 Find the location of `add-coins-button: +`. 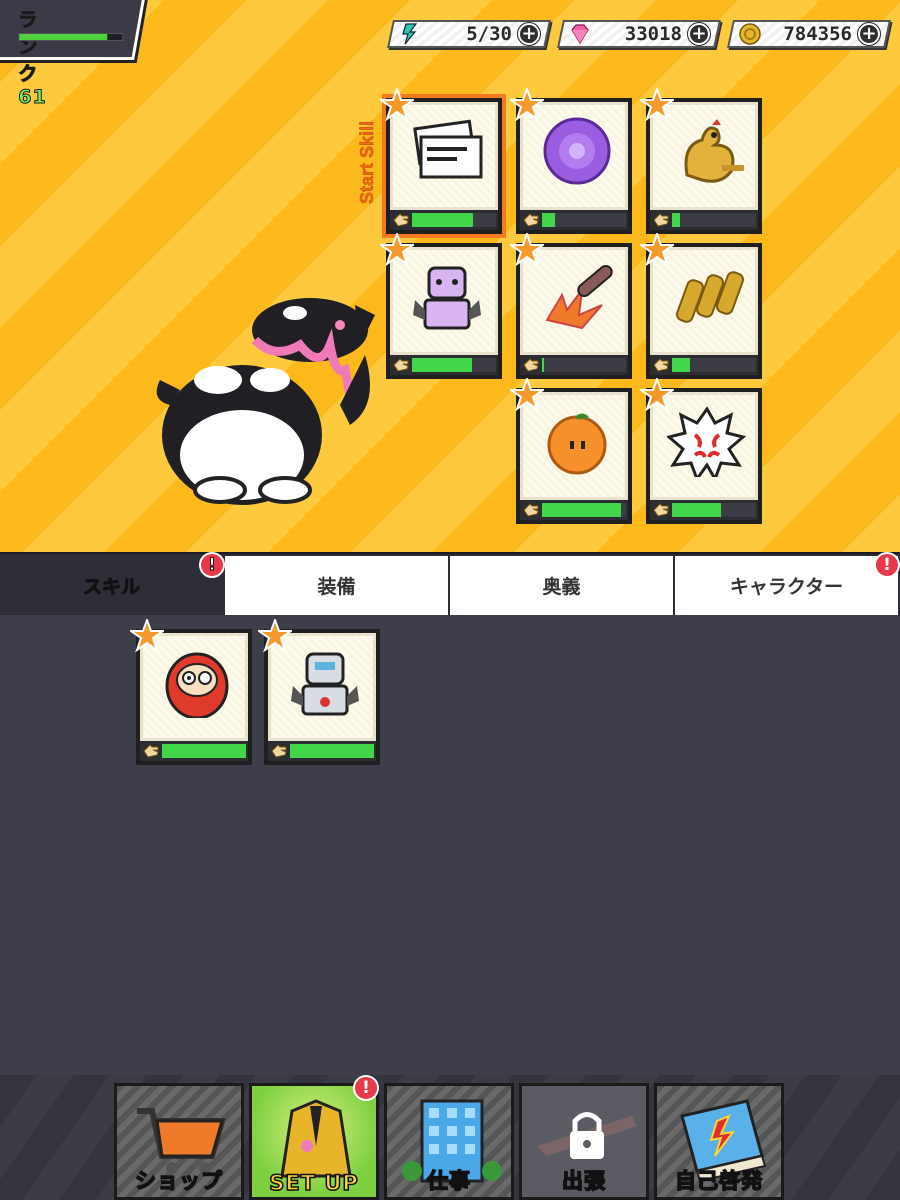

add-coins-button: + is located at coordinates (869, 34).